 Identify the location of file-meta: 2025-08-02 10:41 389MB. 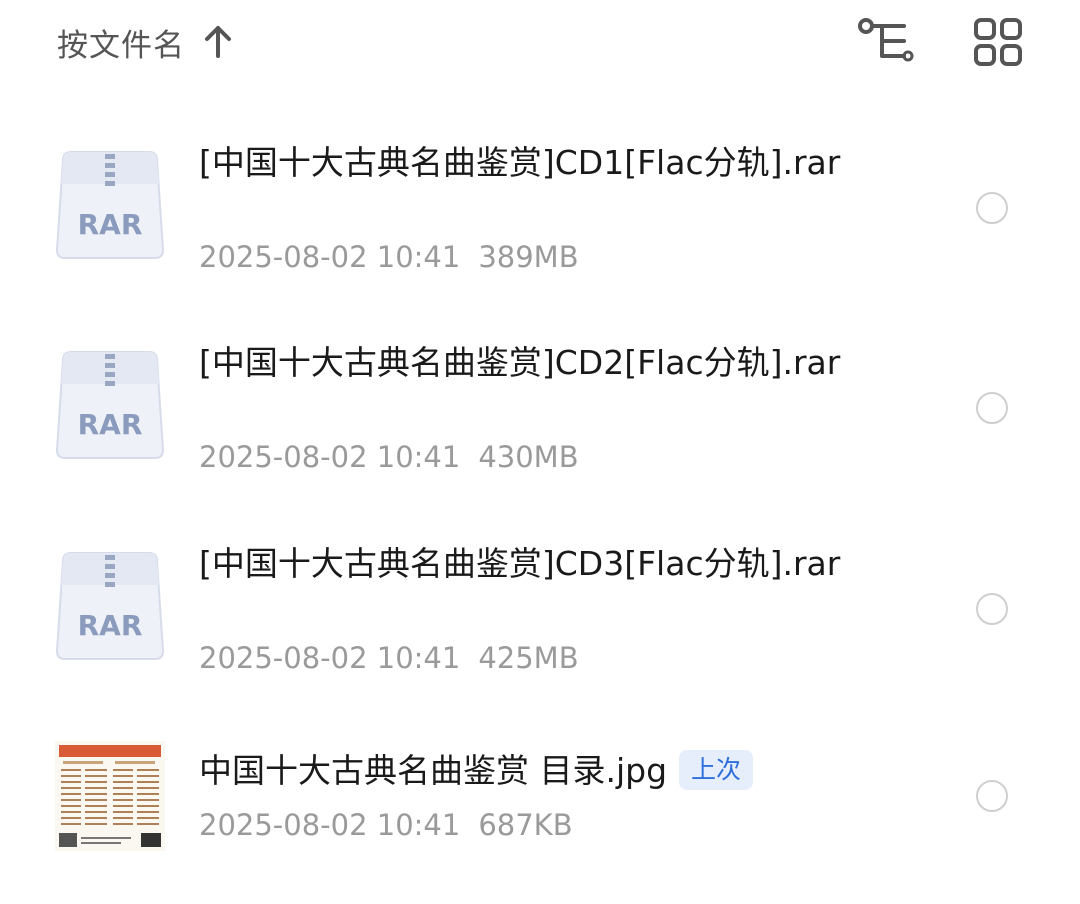
(389, 257).